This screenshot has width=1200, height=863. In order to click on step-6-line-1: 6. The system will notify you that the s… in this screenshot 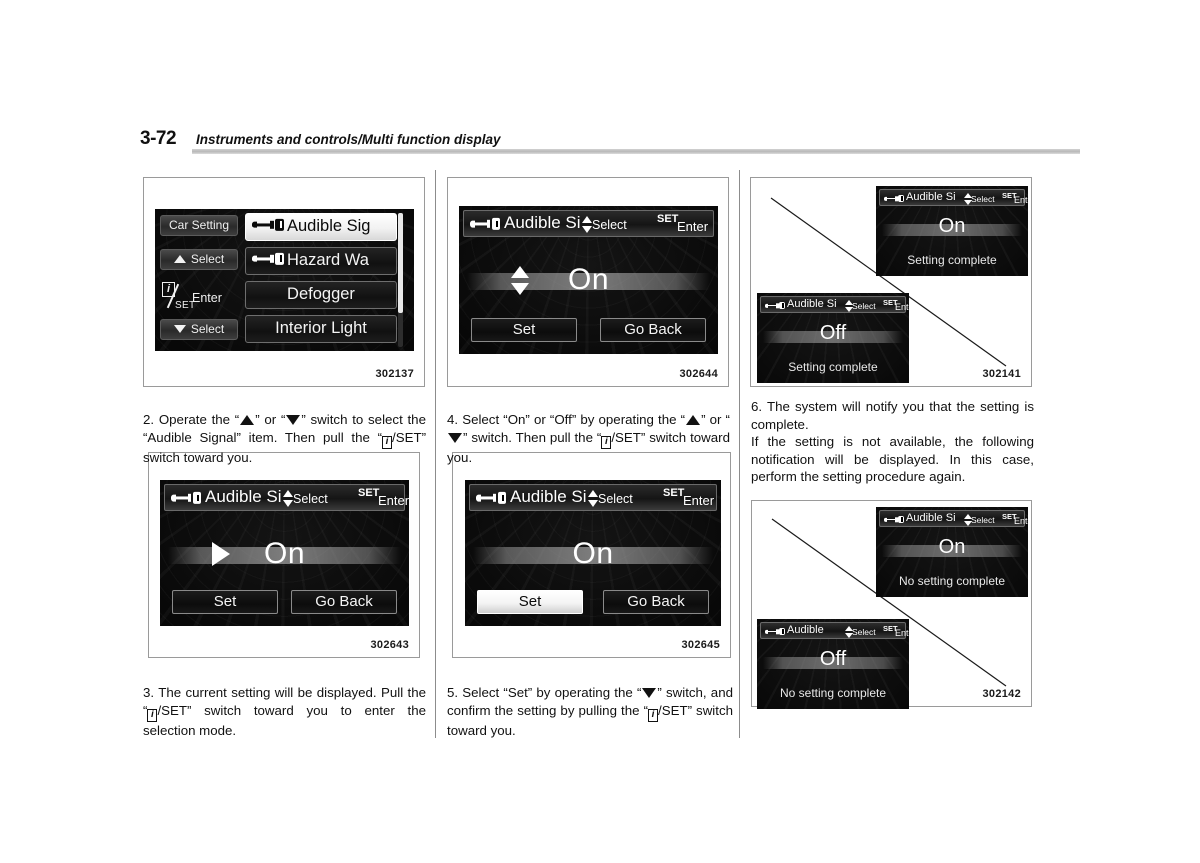, I will do `click(892, 415)`.